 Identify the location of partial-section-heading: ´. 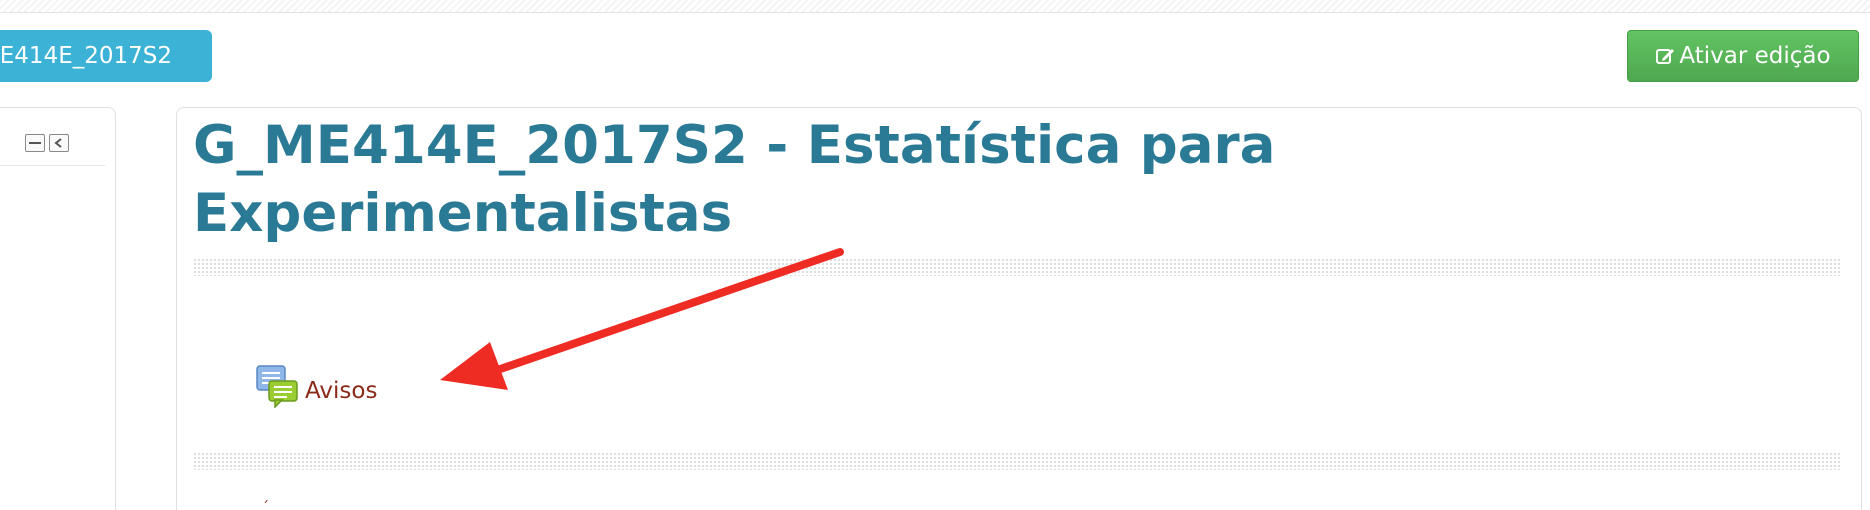
(265, 505).